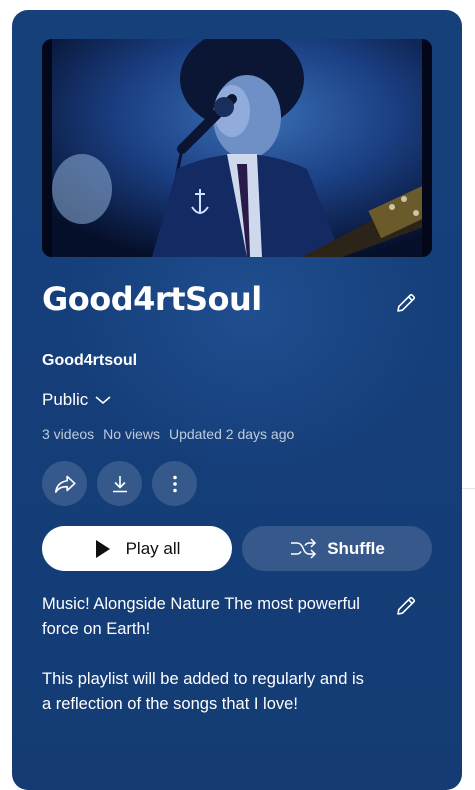 The height and width of the screenshot is (790, 475). I want to click on play-all-label: Play all, so click(153, 548).